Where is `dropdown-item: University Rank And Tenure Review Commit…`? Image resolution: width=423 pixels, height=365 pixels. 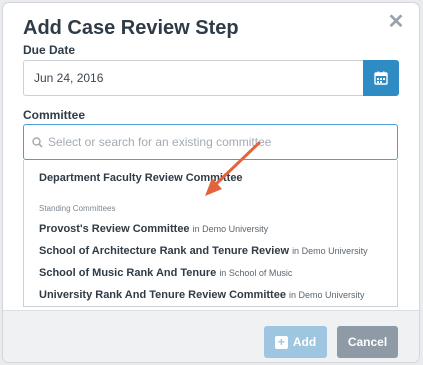
dropdown-item: University Rank And Tenure Review Commit… is located at coordinates (202, 295).